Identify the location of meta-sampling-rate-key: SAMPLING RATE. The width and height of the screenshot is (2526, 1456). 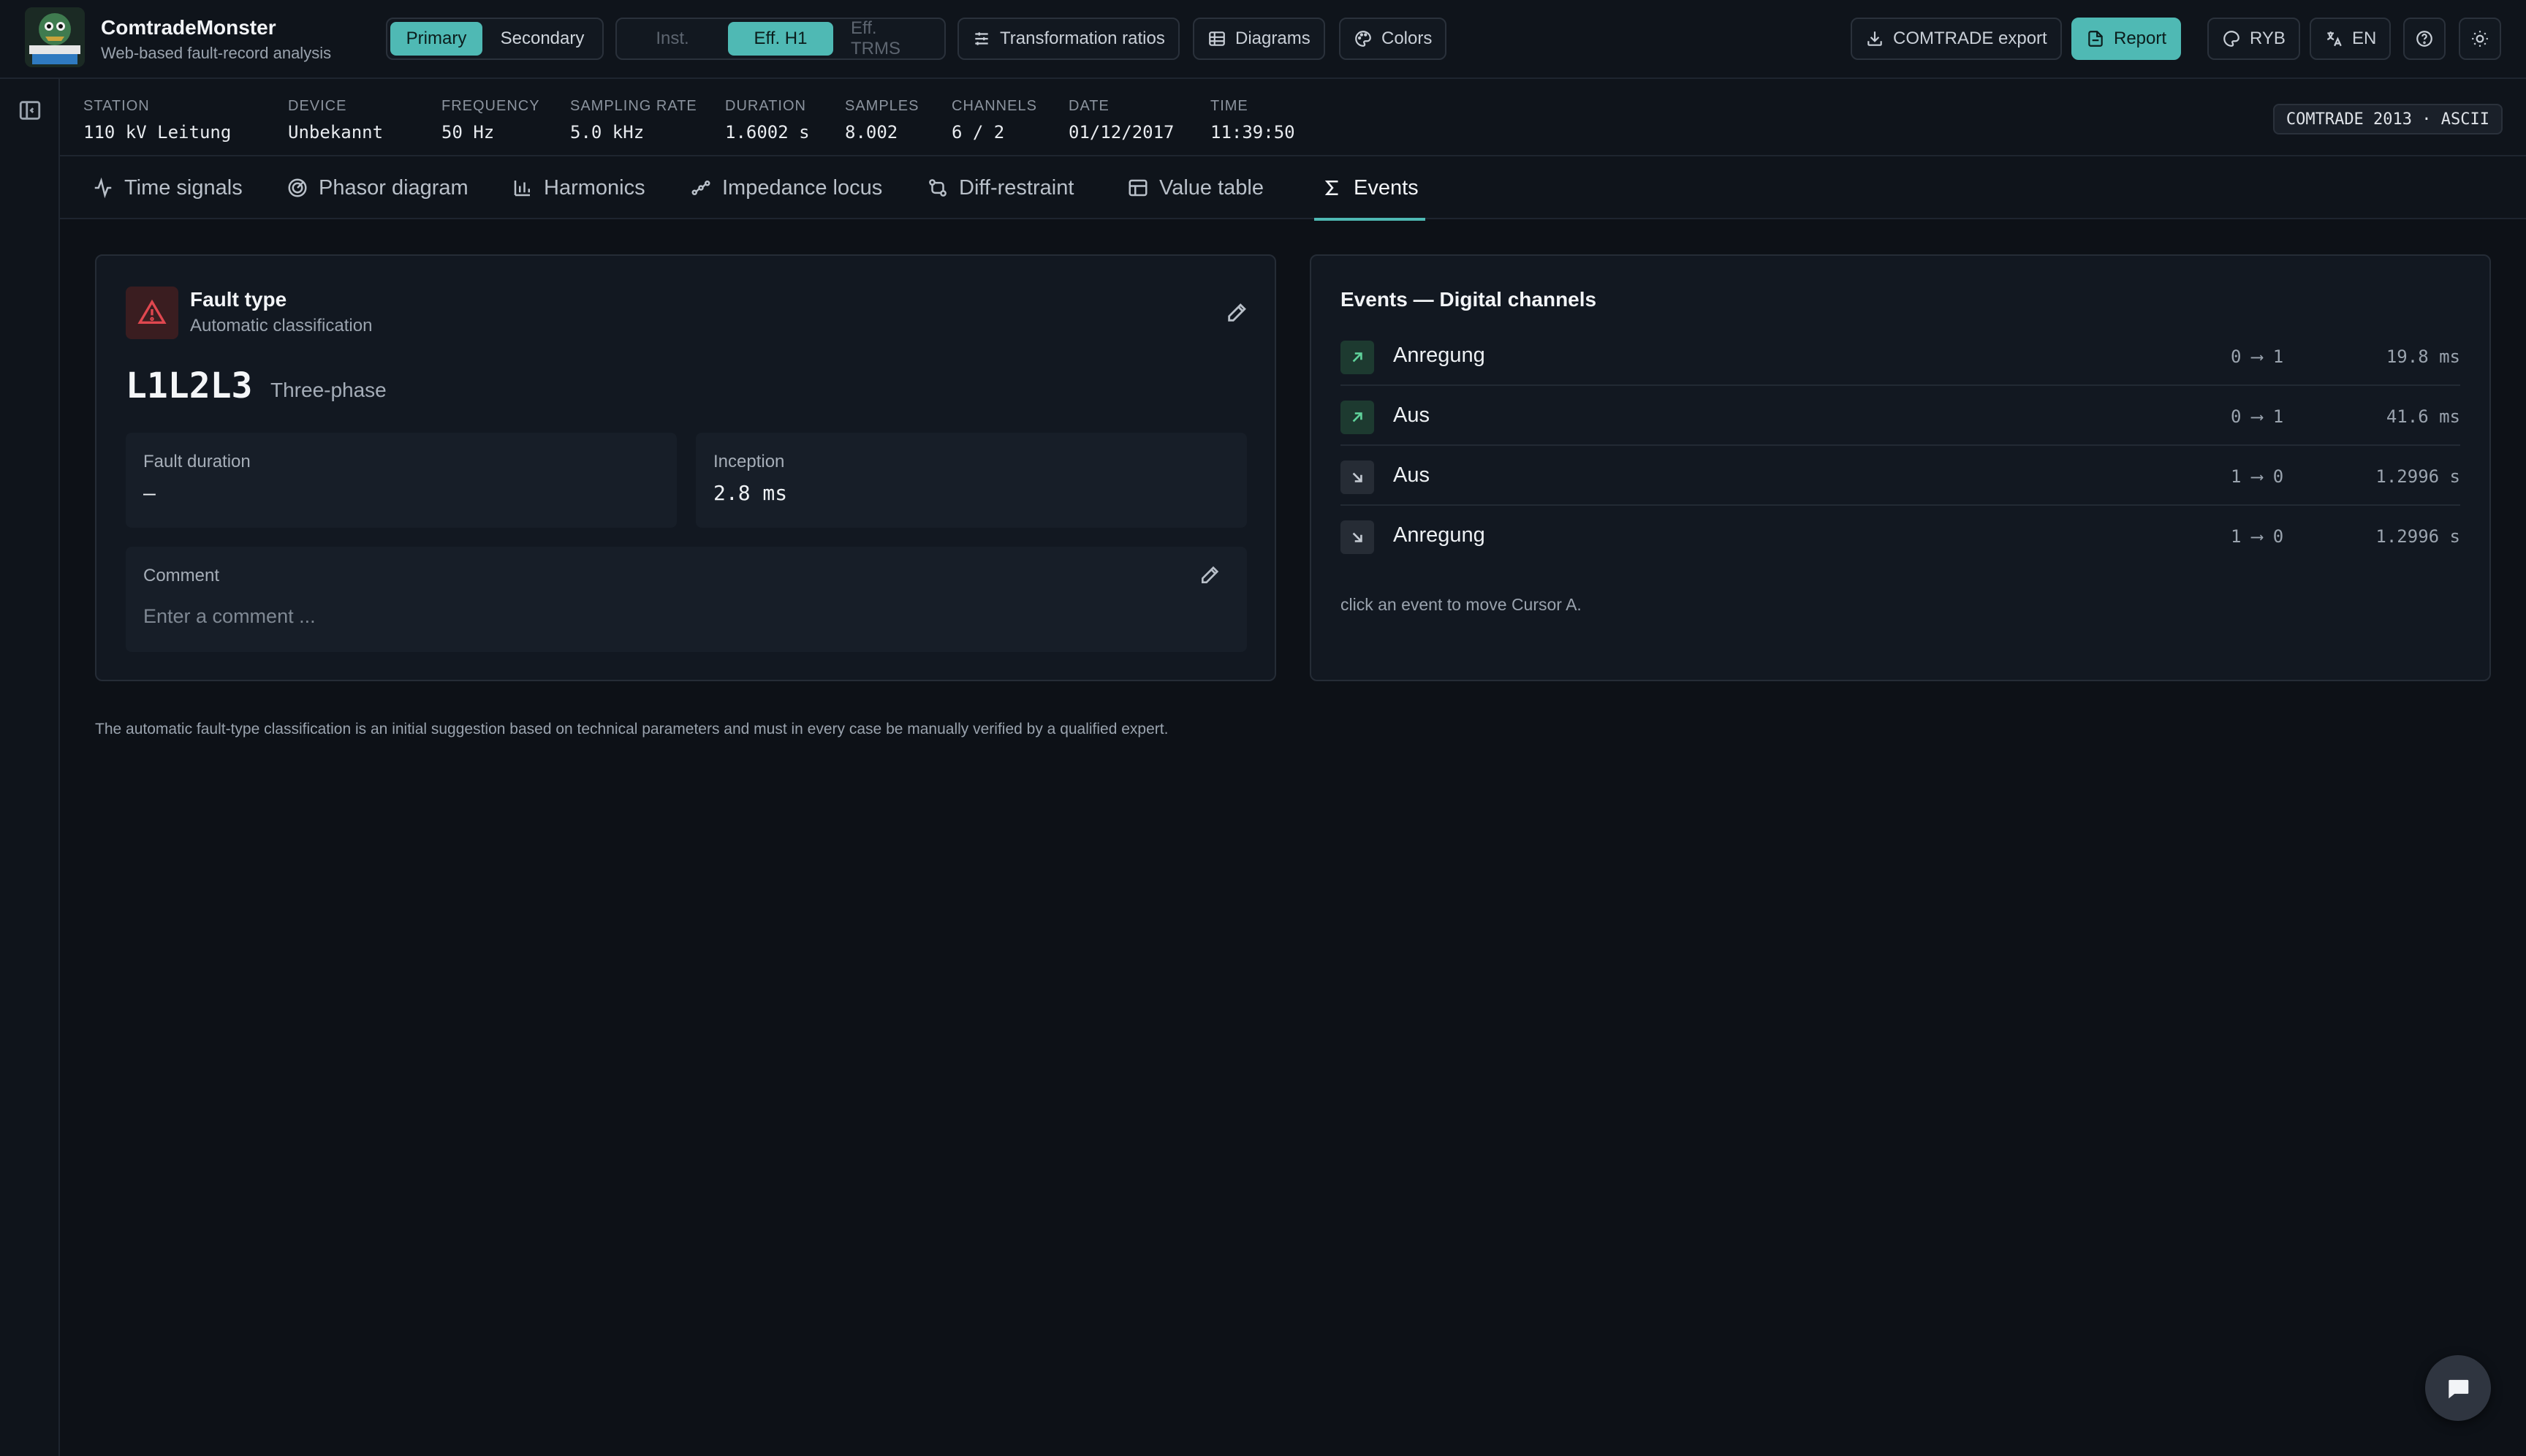
(633, 106).